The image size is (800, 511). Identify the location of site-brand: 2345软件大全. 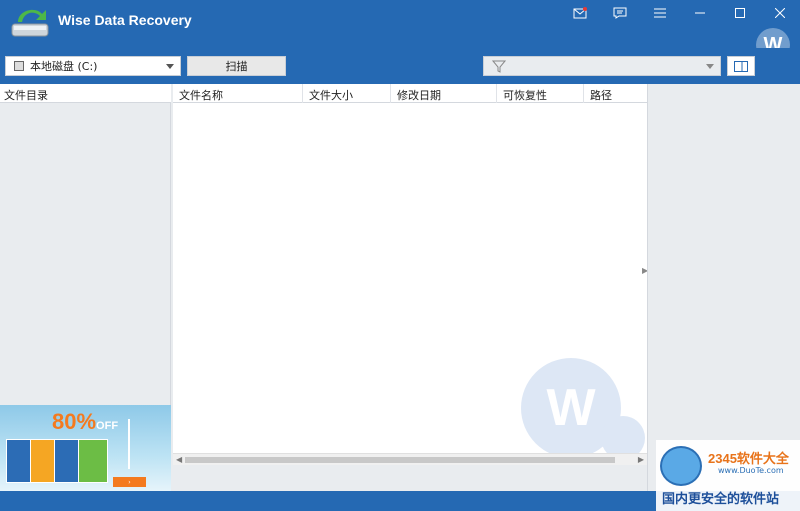
(748, 458).